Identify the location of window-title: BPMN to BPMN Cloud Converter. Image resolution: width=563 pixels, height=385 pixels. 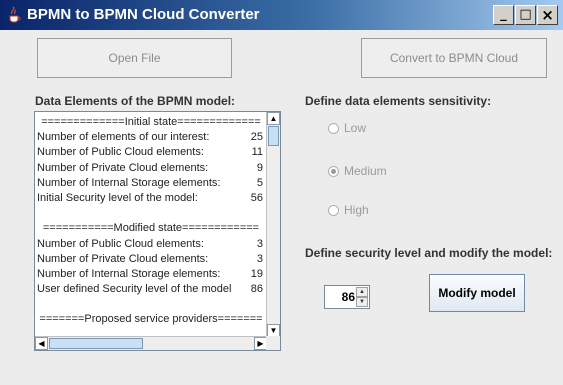
(143, 14).